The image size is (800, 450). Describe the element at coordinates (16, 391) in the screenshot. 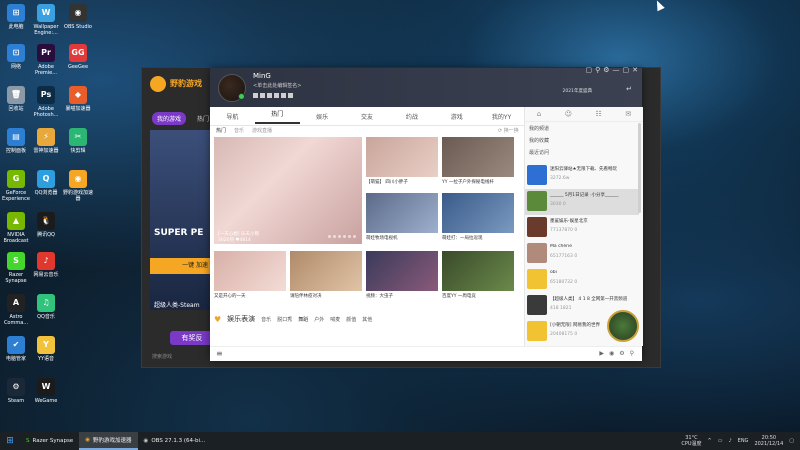

I see `desktop-icon: ⚙ Steam` at that location.